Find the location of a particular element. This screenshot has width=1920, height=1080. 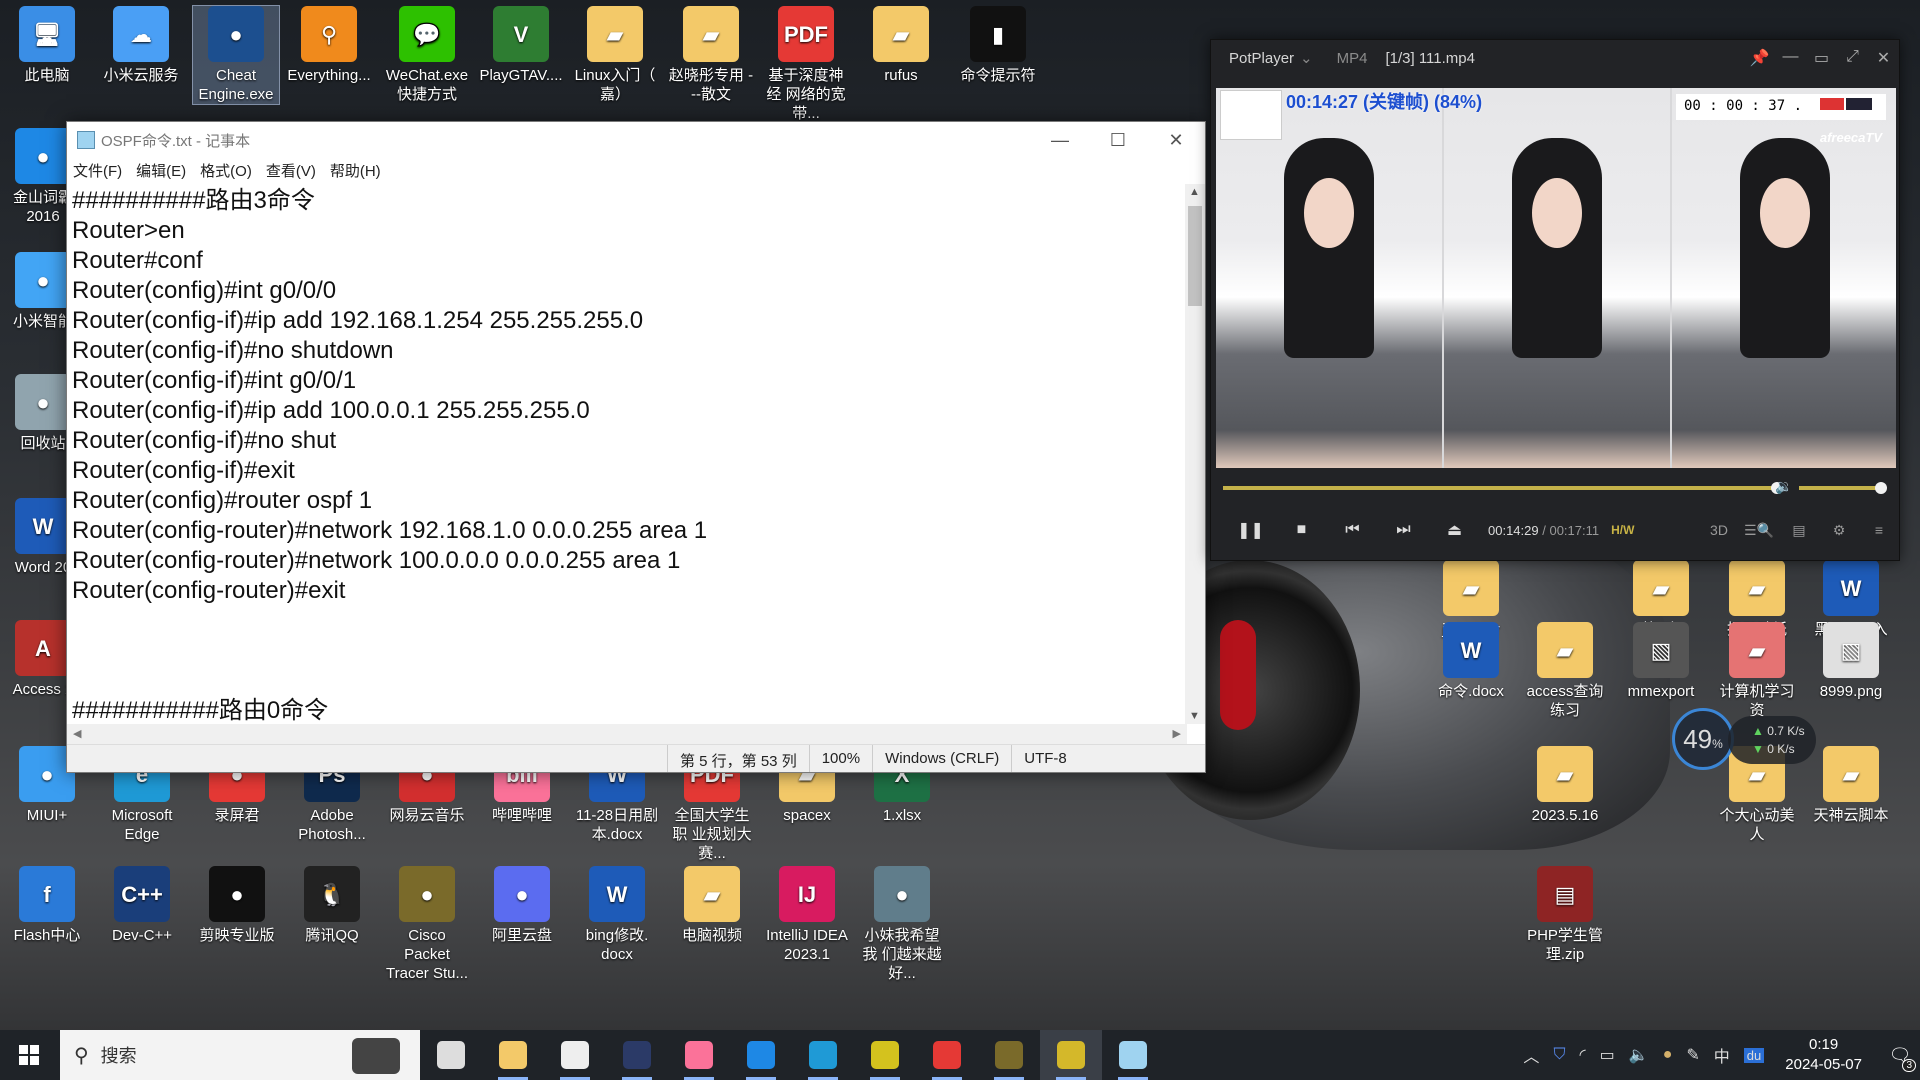

menu-icon: ≡ is located at coordinates (1879, 530).